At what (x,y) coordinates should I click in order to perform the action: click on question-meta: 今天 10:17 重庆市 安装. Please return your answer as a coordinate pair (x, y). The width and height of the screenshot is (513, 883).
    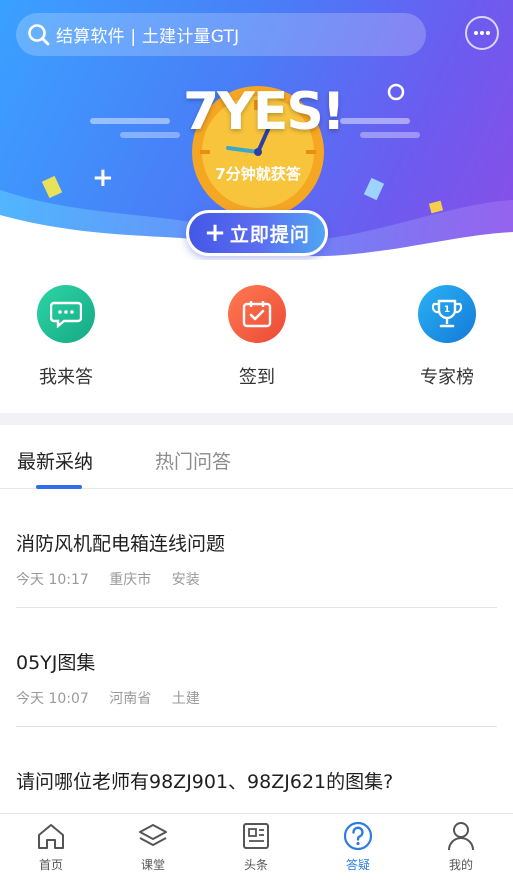
    Looking at the image, I should click on (116, 579).